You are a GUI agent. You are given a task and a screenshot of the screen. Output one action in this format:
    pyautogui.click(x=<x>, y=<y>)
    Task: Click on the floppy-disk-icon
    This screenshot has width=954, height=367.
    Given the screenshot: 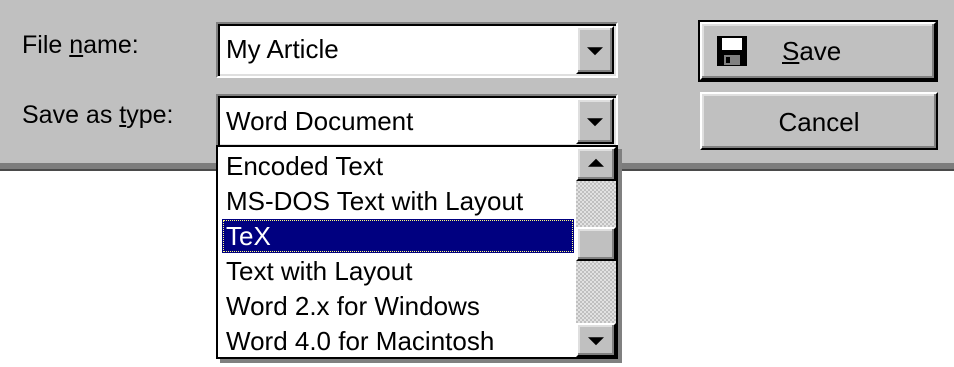 What is the action you would take?
    pyautogui.click(x=732, y=51)
    